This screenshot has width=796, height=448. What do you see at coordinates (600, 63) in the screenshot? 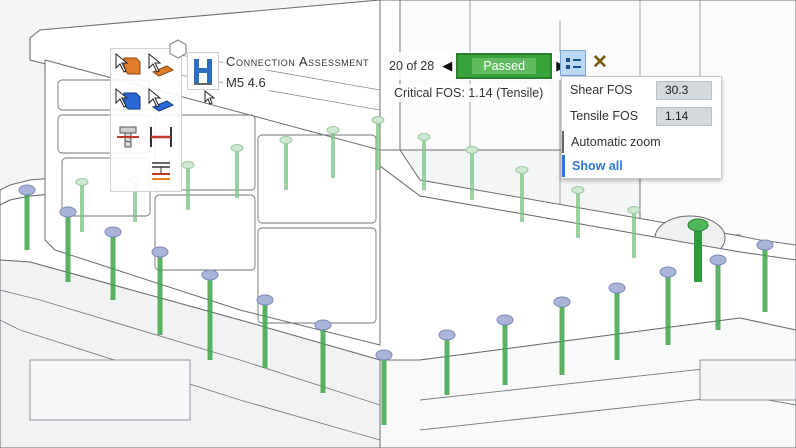
I see `close-icon: ✕` at bounding box center [600, 63].